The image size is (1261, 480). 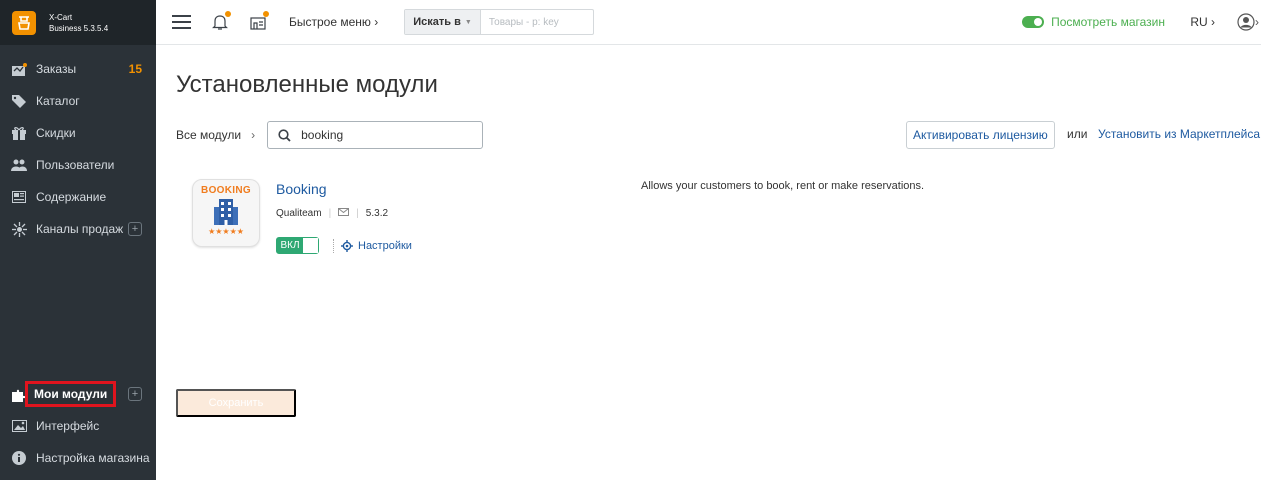 I want to click on add-channel-button: +, so click(x=135, y=229).